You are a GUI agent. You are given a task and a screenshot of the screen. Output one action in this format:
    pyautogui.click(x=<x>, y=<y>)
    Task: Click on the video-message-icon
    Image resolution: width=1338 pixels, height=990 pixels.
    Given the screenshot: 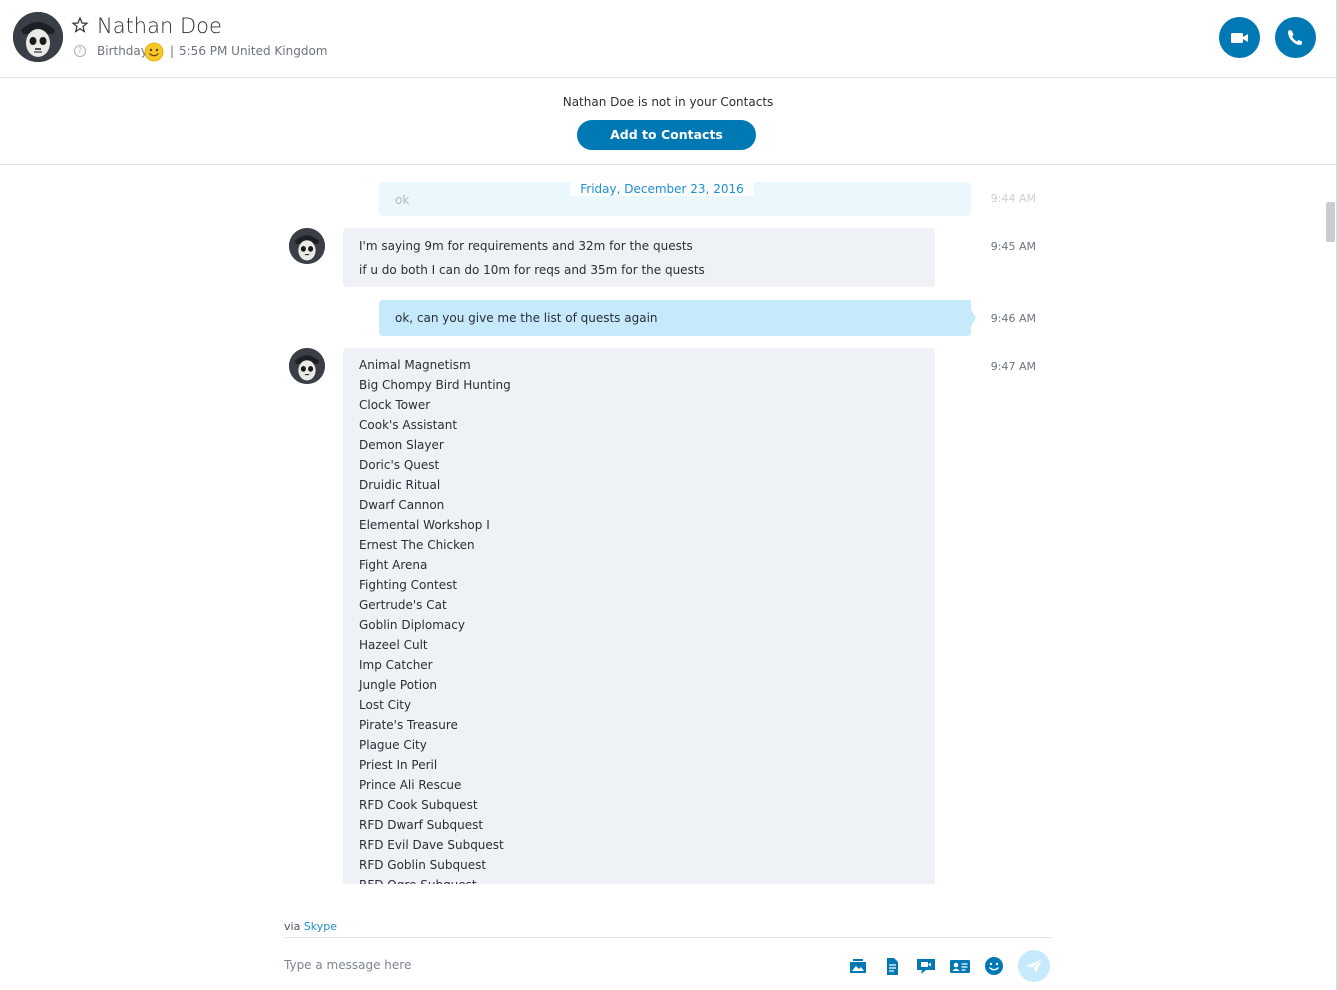 What is the action you would take?
    pyautogui.click(x=926, y=966)
    